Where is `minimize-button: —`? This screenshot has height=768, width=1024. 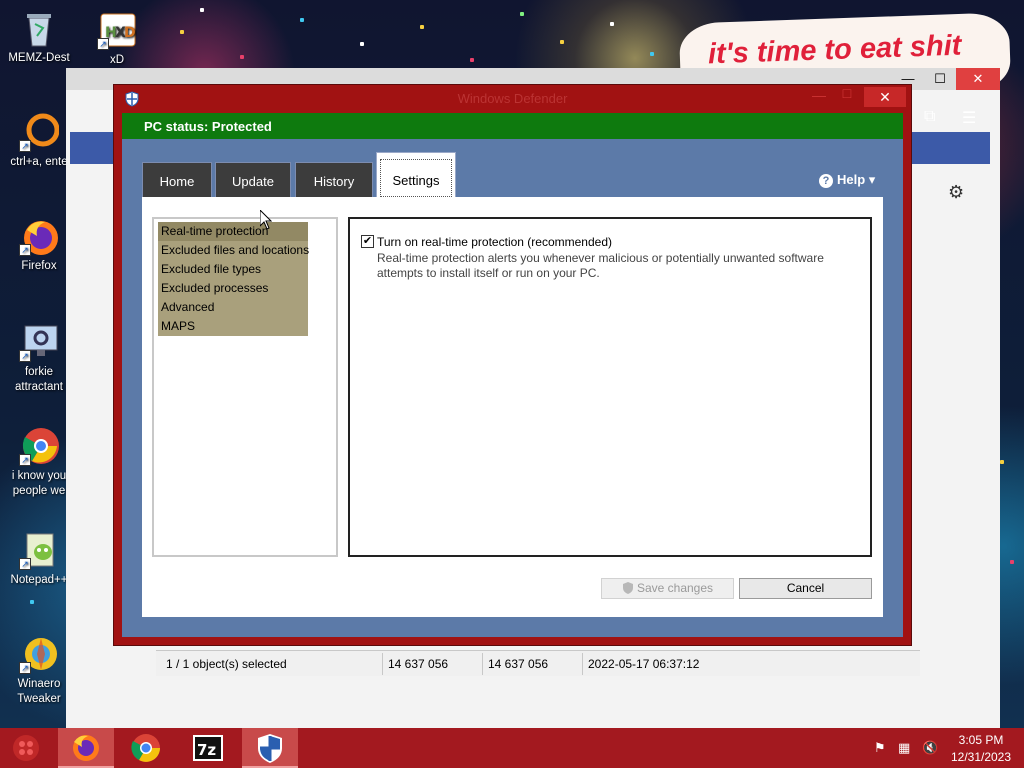 minimize-button: — is located at coordinates (819, 97).